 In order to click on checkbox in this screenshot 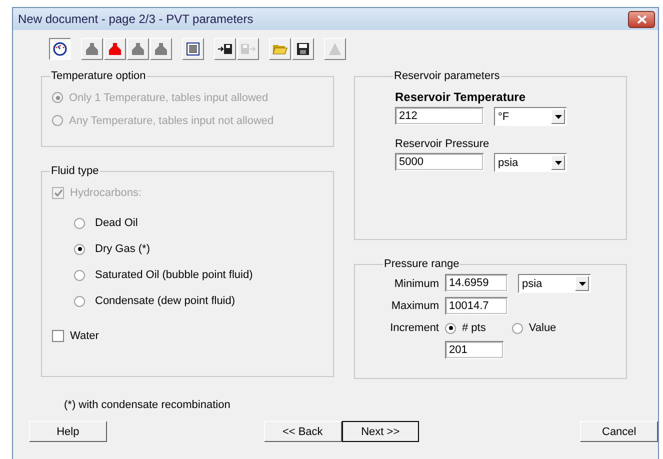, I will do `click(58, 336)`.